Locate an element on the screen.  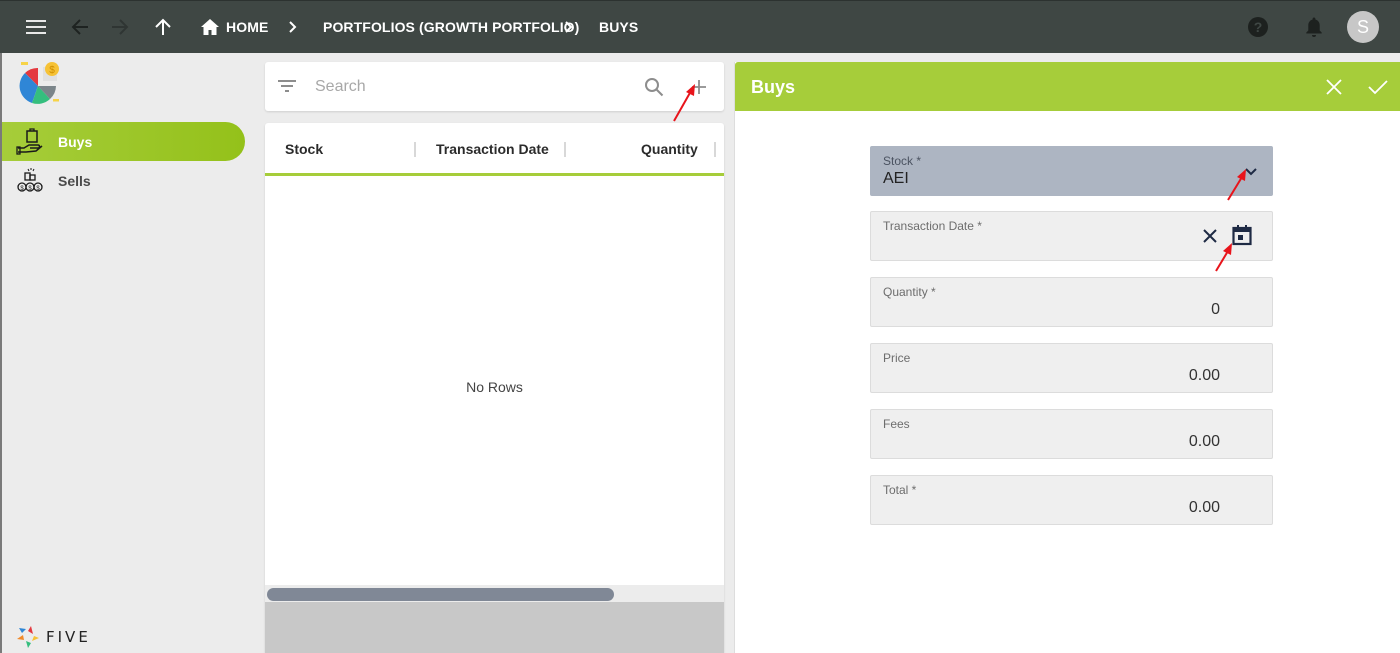
five-logo-text: FIVE is located at coordinates (68, 637).